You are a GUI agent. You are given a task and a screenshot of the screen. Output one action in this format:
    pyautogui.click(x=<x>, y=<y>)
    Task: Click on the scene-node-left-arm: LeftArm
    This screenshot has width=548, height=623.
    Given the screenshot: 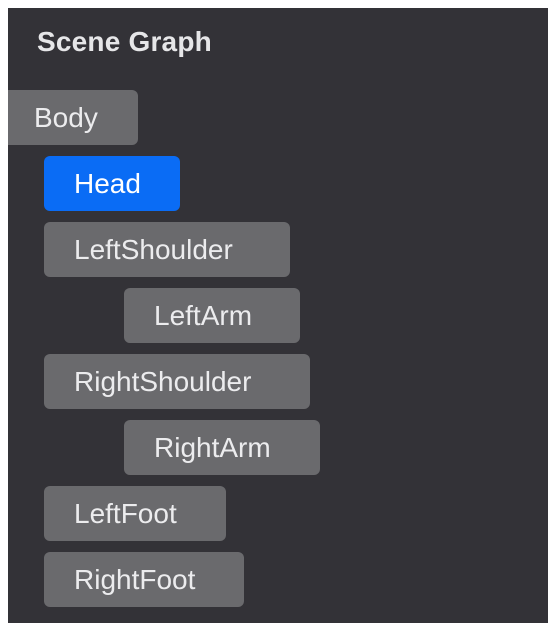 What is the action you would take?
    pyautogui.click(x=212, y=315)
    